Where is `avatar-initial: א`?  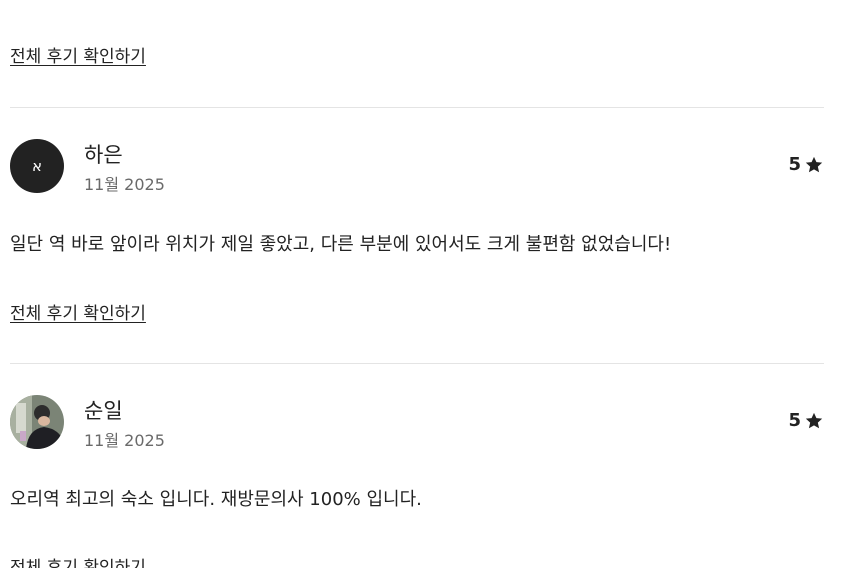
avatar-initial: א is located at coordinates (37, 166).